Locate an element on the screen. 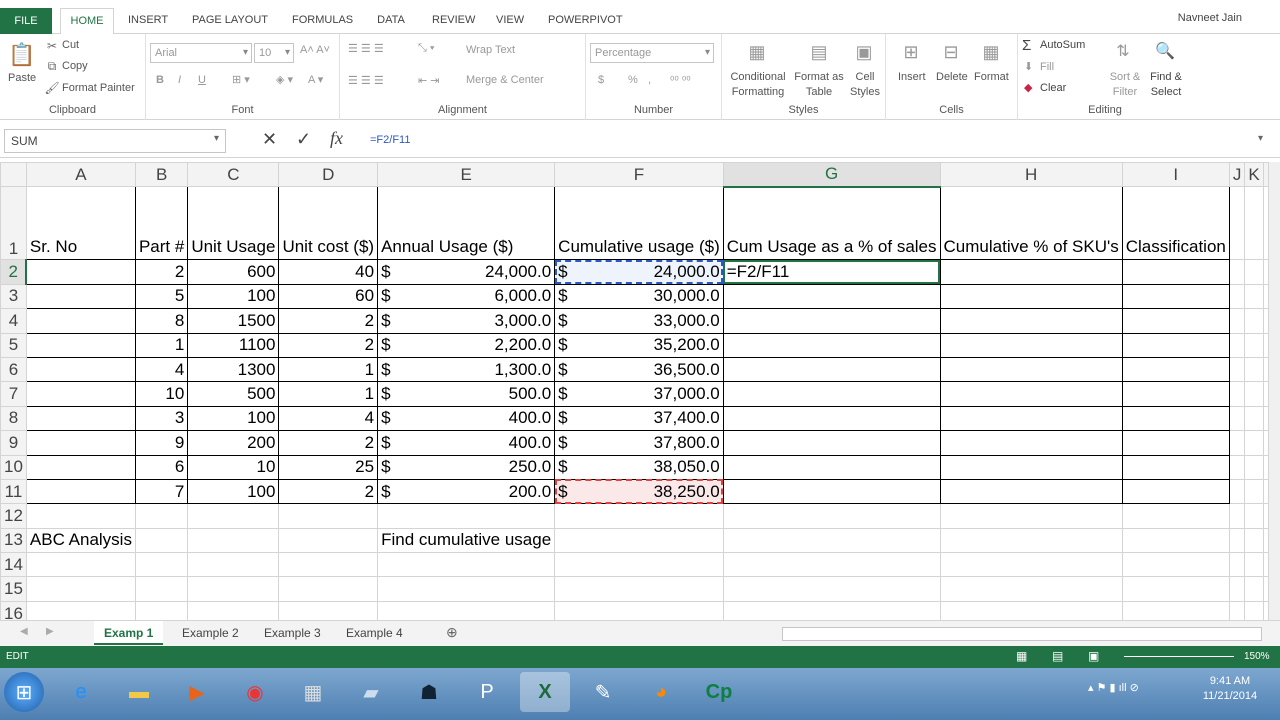 The image size is (1280, 720). name-box-dropdown-icon: ▾ is located at coordinates (216, 138).